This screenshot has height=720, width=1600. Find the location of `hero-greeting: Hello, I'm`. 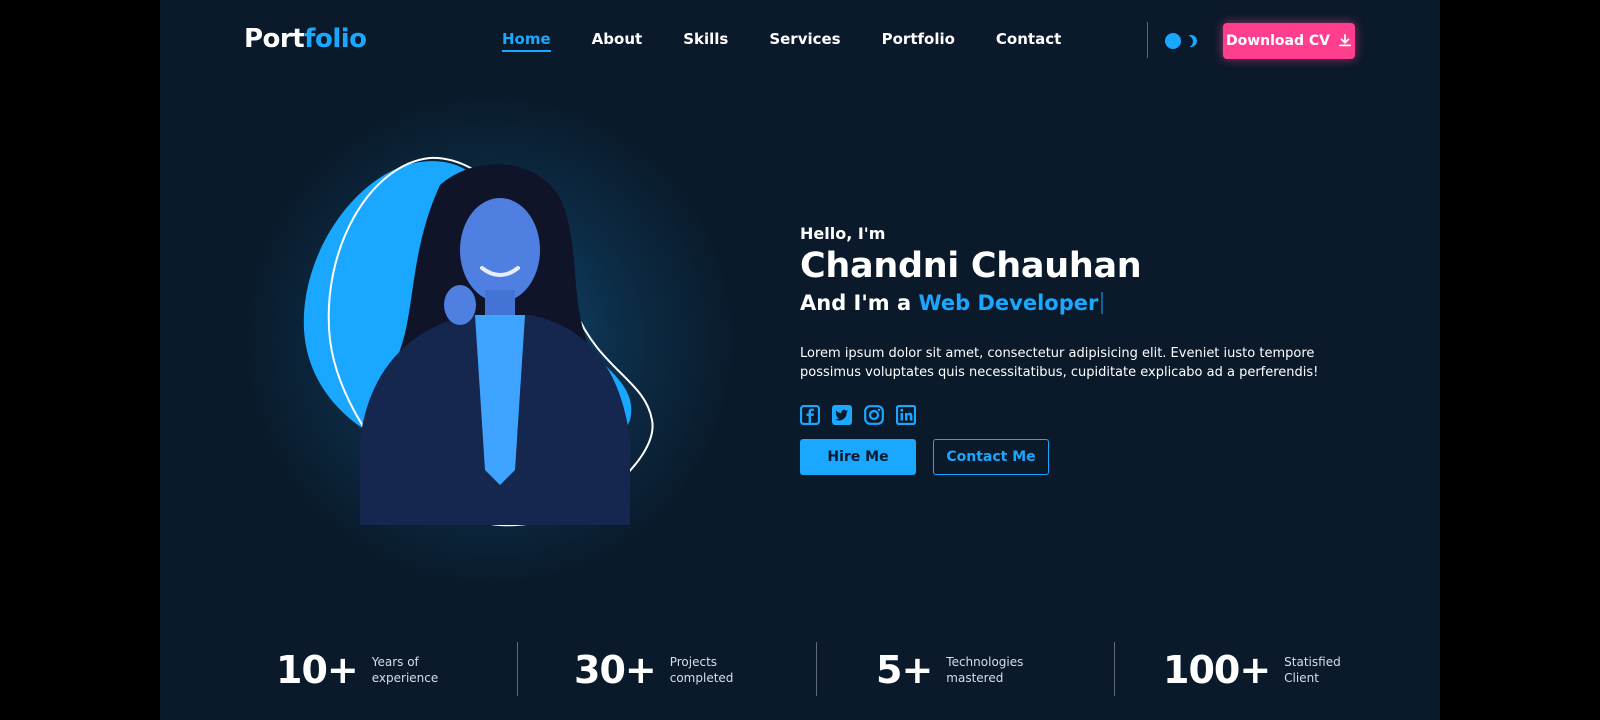

hero-greeting: Hello, I'm is located at coordinates (843, 233).